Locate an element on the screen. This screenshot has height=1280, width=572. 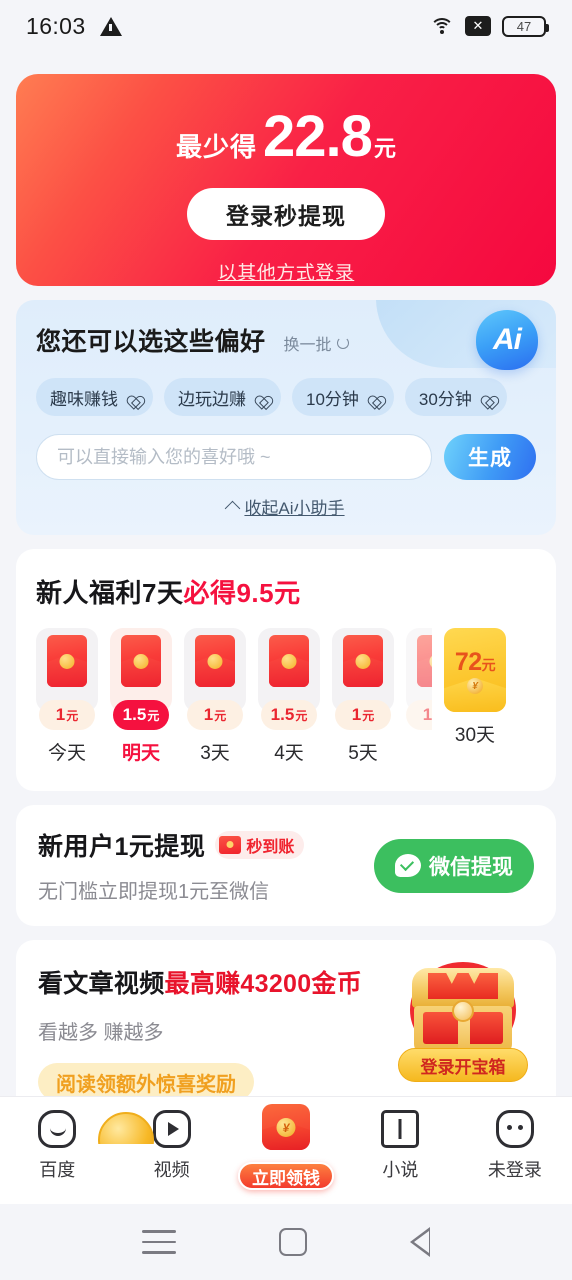
menu-icon is located at coordinates (158, 1242).